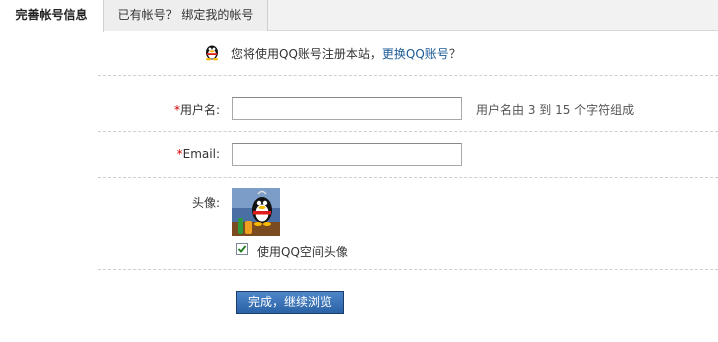  I want to click on notice-text: 您将使用QQ账号注册本站，, so click(306, 54).